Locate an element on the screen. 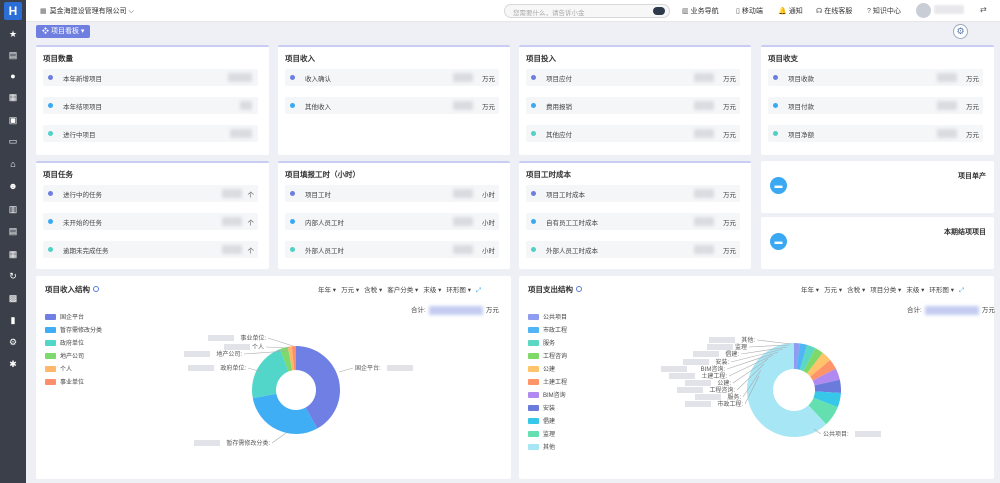 Image resolution: width=1000 pixels, height=483 pixels. card-title: 项目收支 is located at coordinates (783, 58).